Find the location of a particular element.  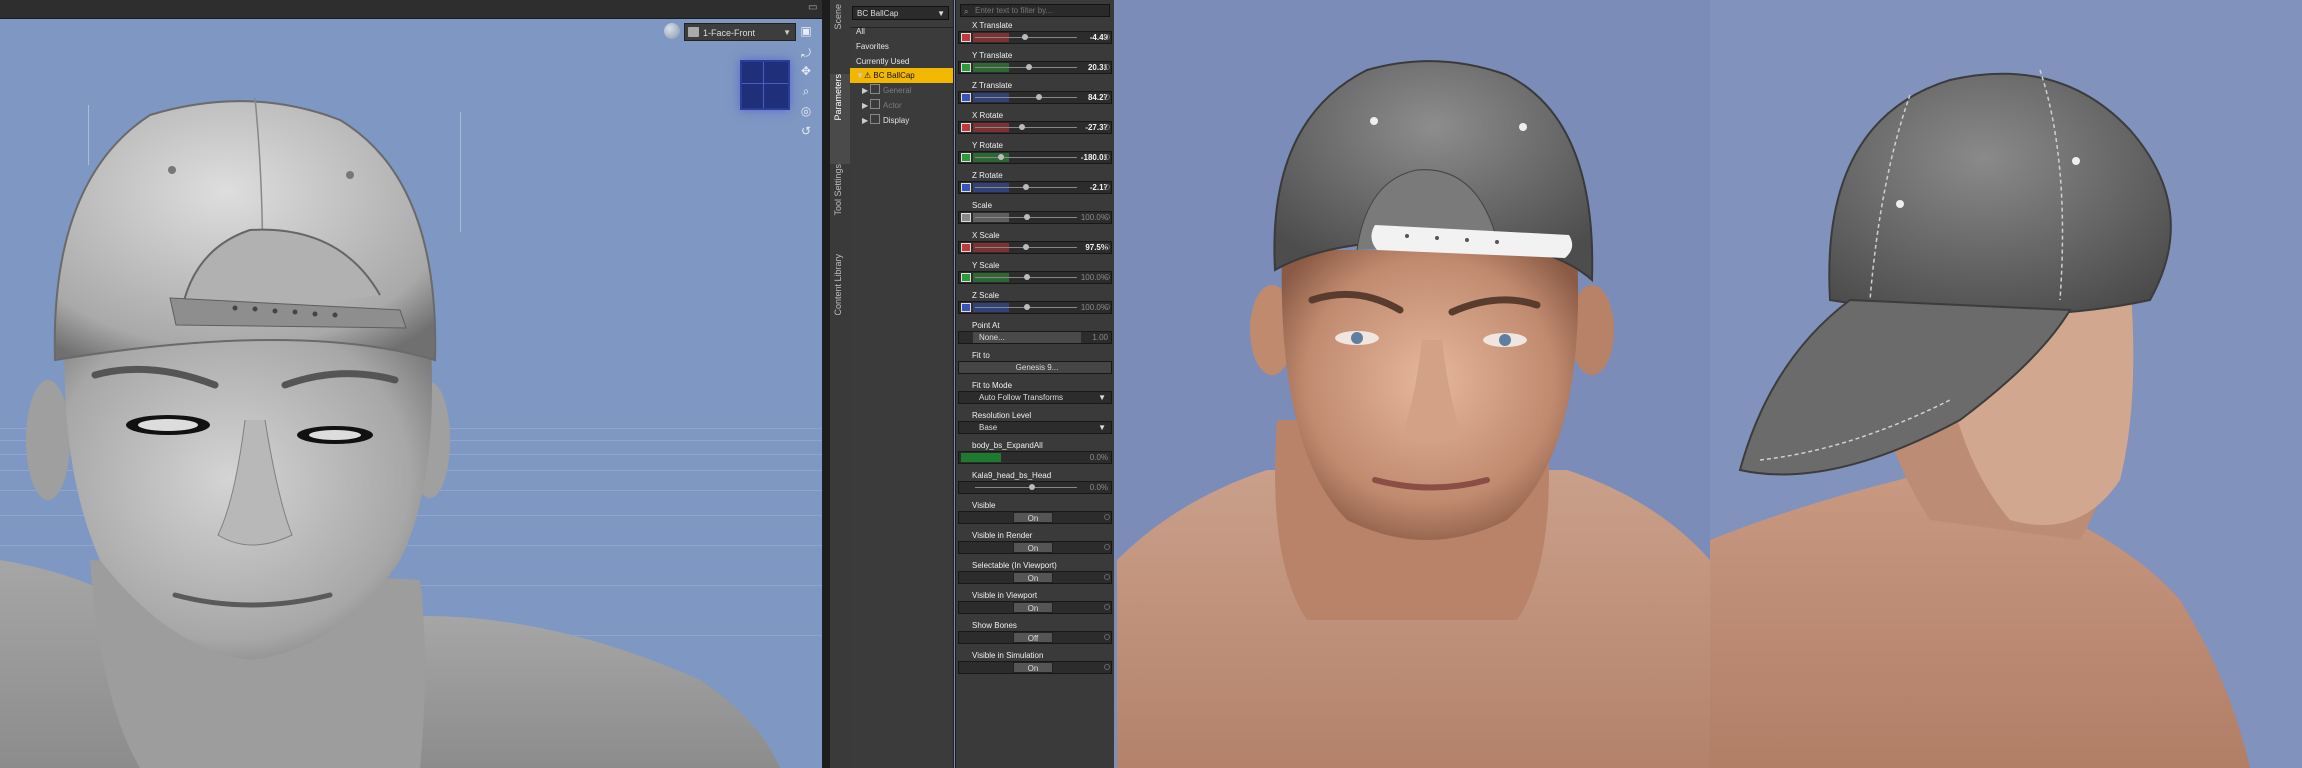

param-slider: -27.37 is located at coordinates (1035, 127).